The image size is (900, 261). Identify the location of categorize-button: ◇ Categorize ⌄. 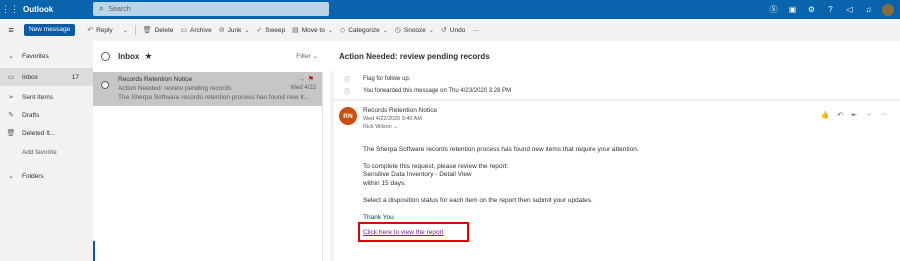
(364, 30).